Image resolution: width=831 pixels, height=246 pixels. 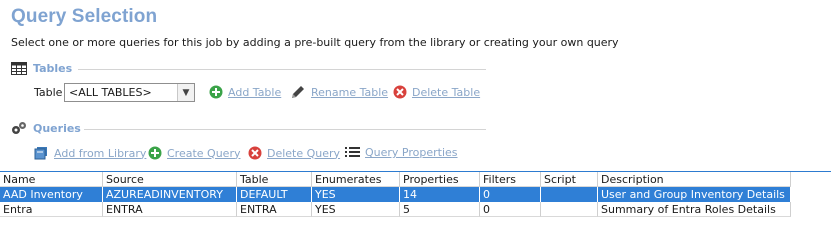 I want to click on query-properties-button: Query Properties, so click(x=401, y=152).